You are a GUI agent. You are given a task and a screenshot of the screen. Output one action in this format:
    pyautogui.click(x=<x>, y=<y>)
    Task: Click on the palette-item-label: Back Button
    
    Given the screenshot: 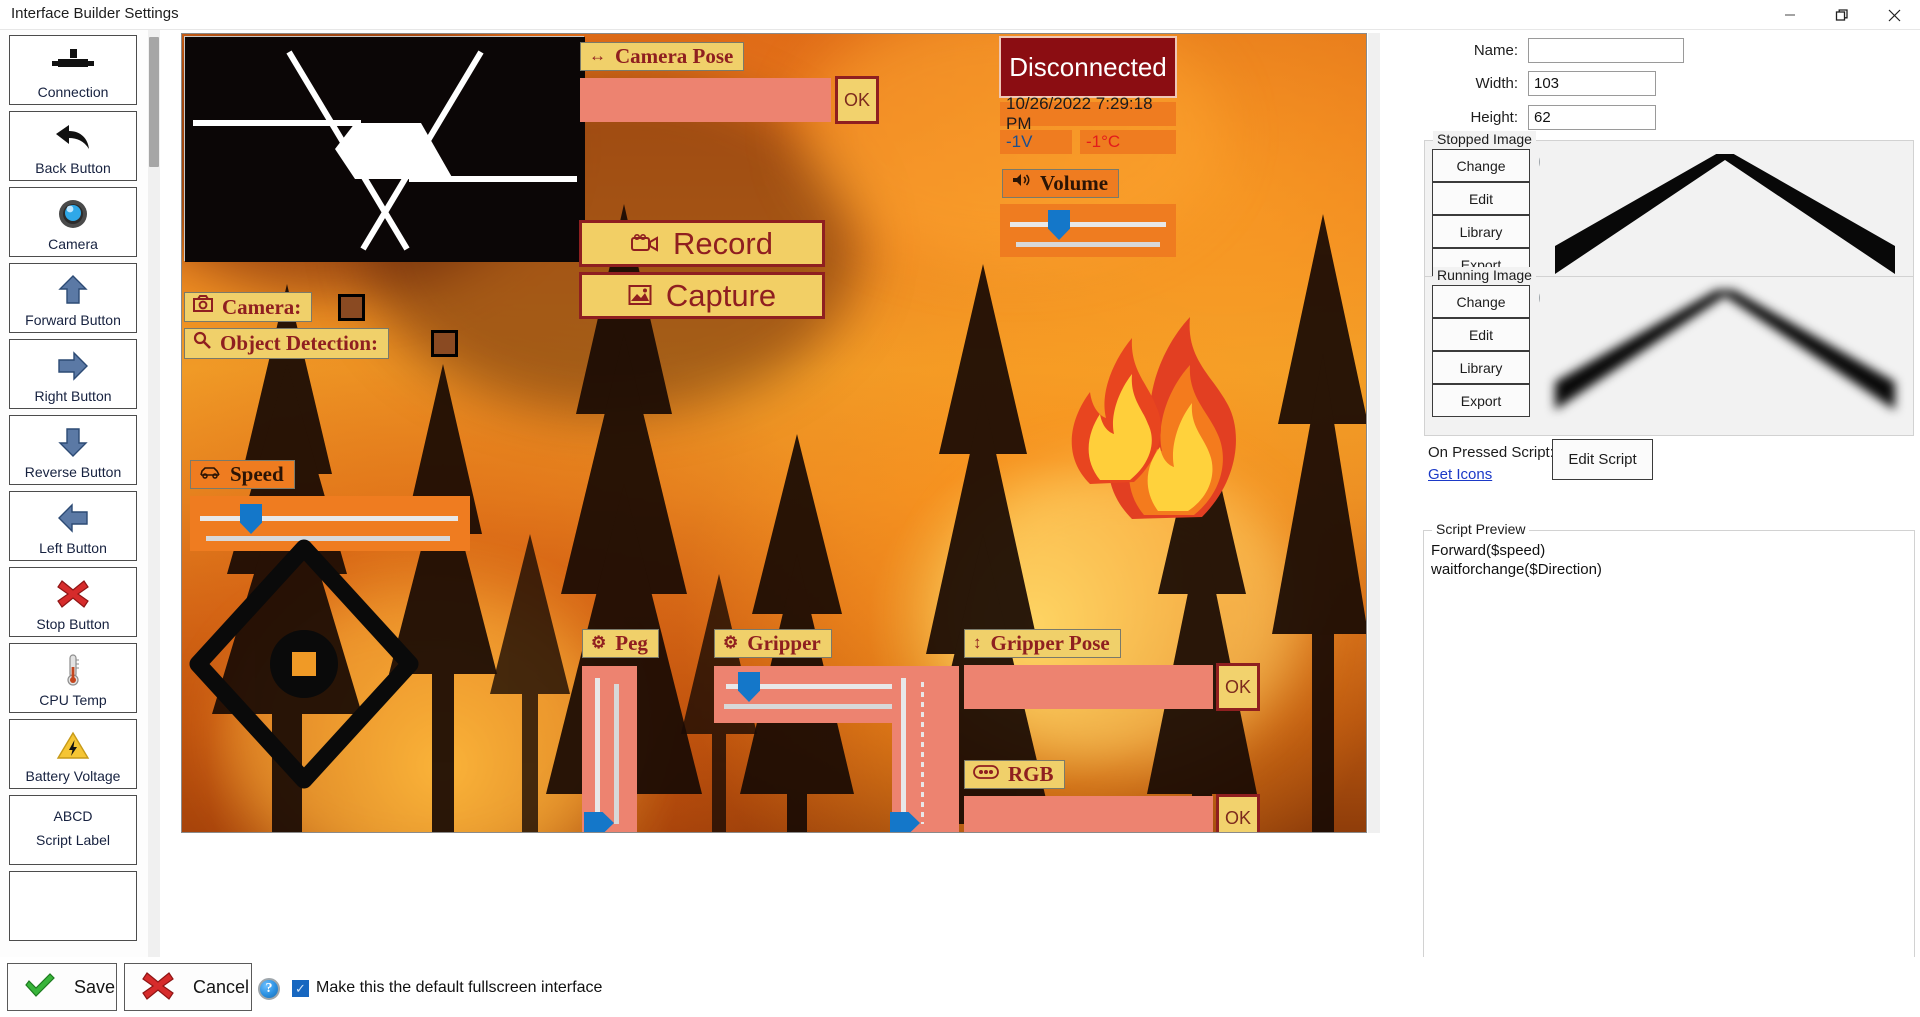 What is the action you would take?
    pyautogui.click(x=73, y=168)
    